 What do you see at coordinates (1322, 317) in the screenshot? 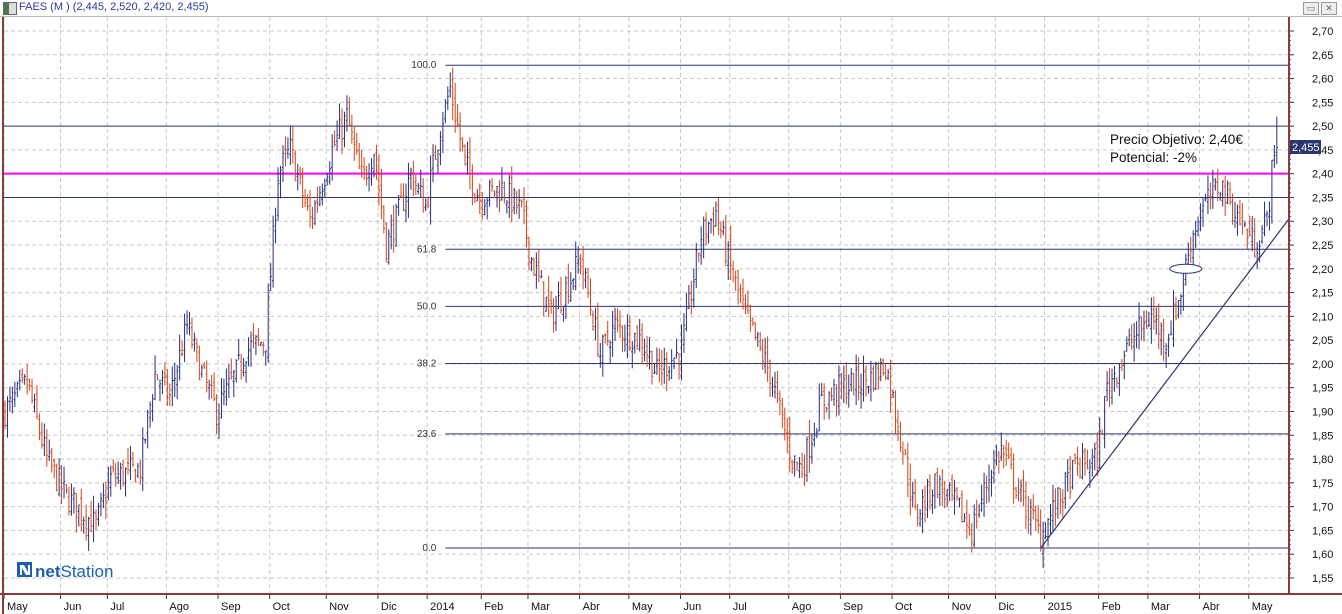
I see `y-tick-label: 2,10` at bounding box center [1322, 317].